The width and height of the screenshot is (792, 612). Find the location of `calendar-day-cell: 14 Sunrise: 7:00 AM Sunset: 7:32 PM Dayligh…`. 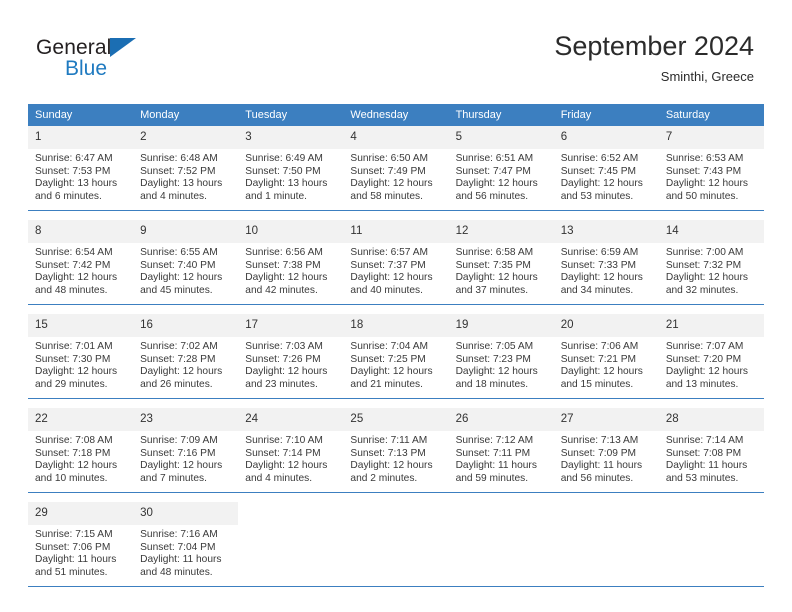

calendar-day-cell: 14 Sunrise: 7:00 AM Sunset: 7:32 PM Dayligh… is located at coordinates (711, 262).